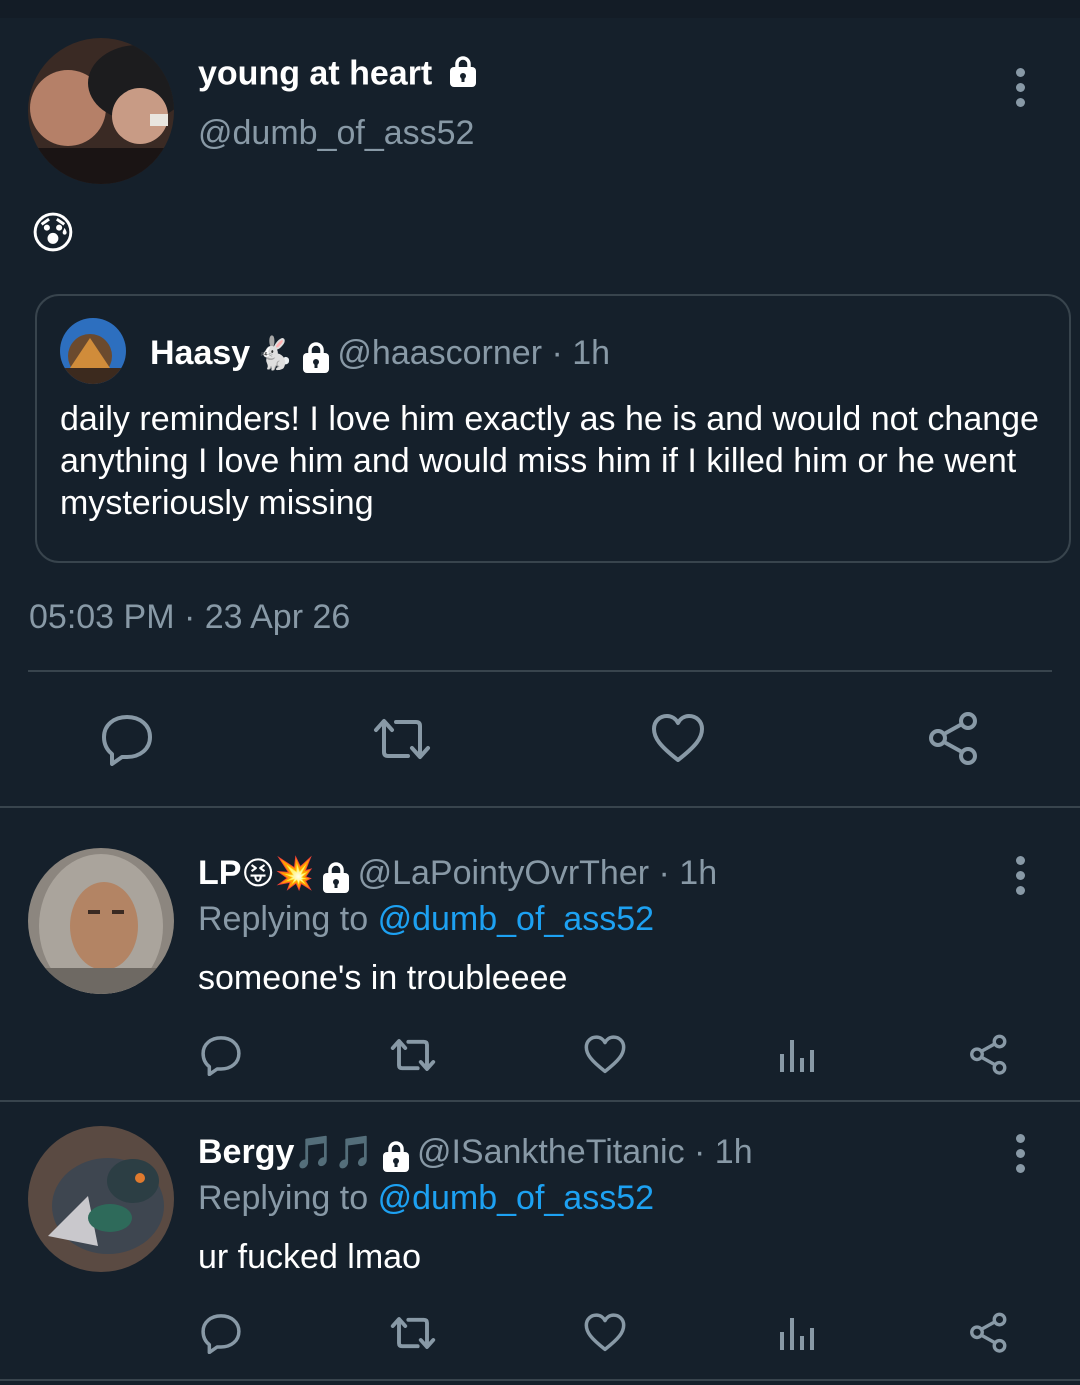 The height and width of the screenshot is (1385, 1080). What do you see at coordinates (585, 1152) in the screenshot?
I see `handle-time: @ISanktheTitanic · 1h` at bounding box center [585, 1152].